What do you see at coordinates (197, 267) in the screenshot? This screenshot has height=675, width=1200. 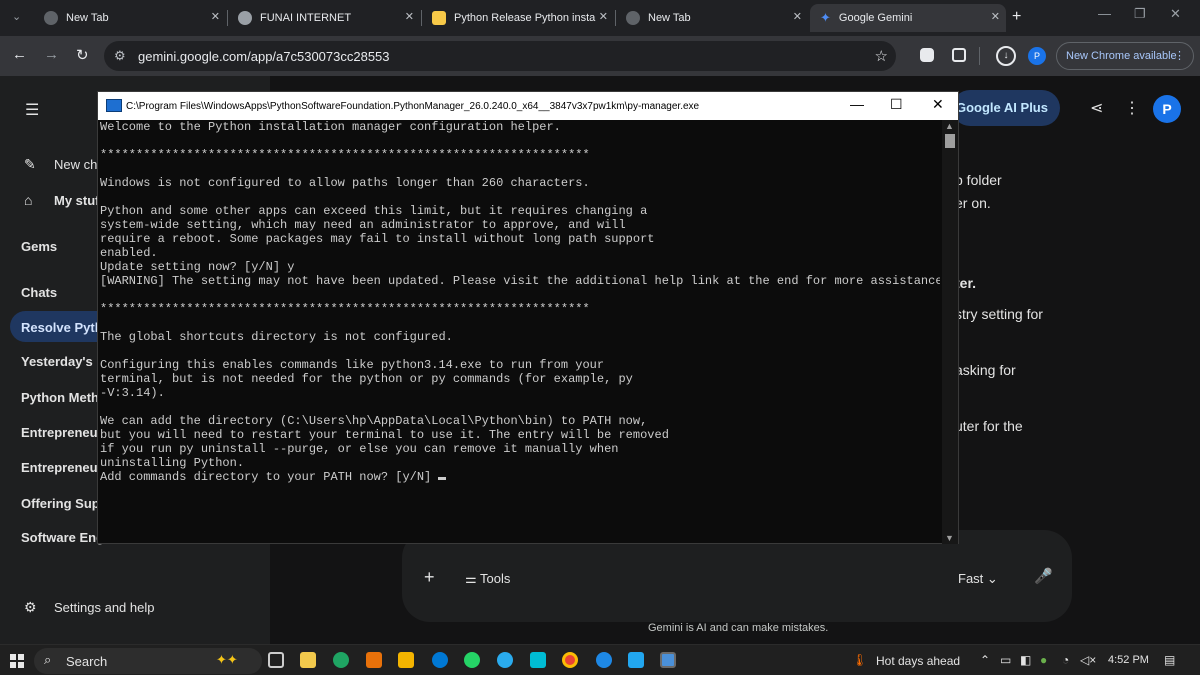 I see `terminal-line: Update setting now? [y/N] y` at bounding box center [197, 267].